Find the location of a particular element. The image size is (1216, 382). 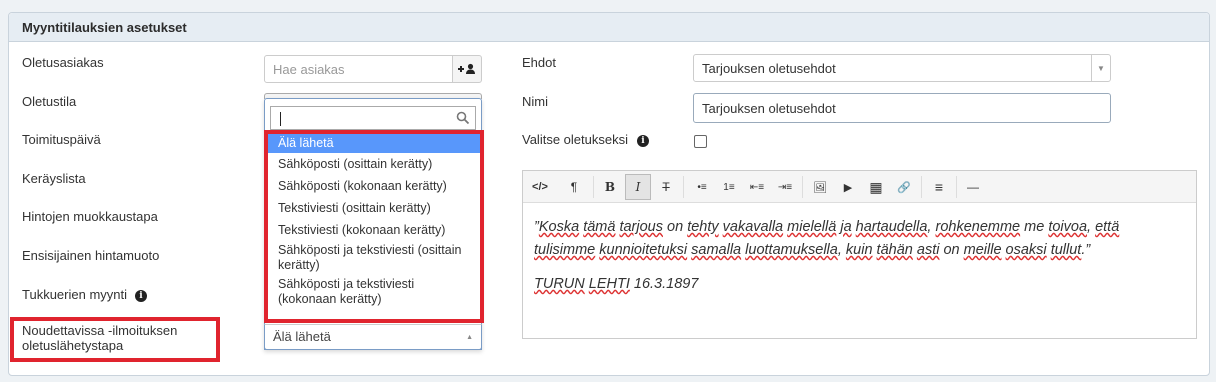

image-icon: 🖼 is located at coordinates (820, 187).